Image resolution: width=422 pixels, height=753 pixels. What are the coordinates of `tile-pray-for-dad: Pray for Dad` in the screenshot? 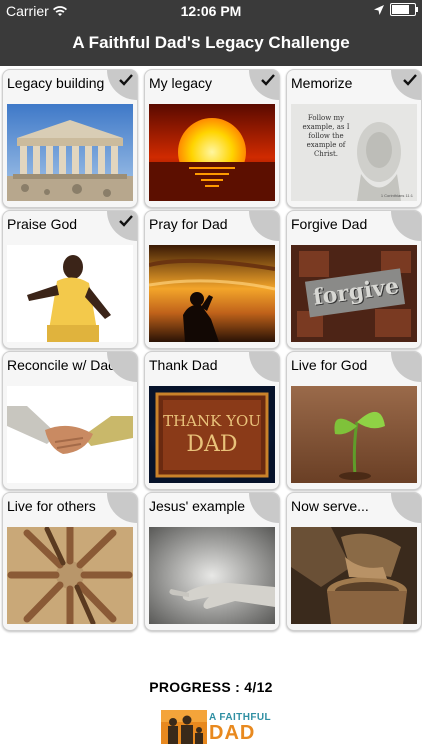 It's located at (212, 279).